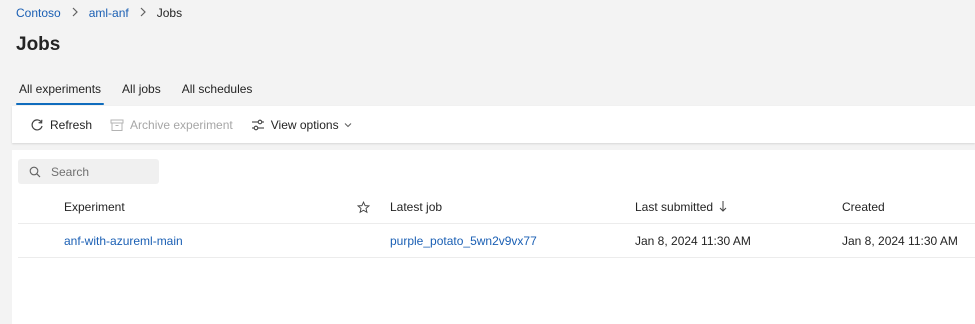 The image size is (975, 324). Describe the element at coordinates (123, 241) in the screenshot. I see `experiment-link: anf-with-azureml-main` at that location.